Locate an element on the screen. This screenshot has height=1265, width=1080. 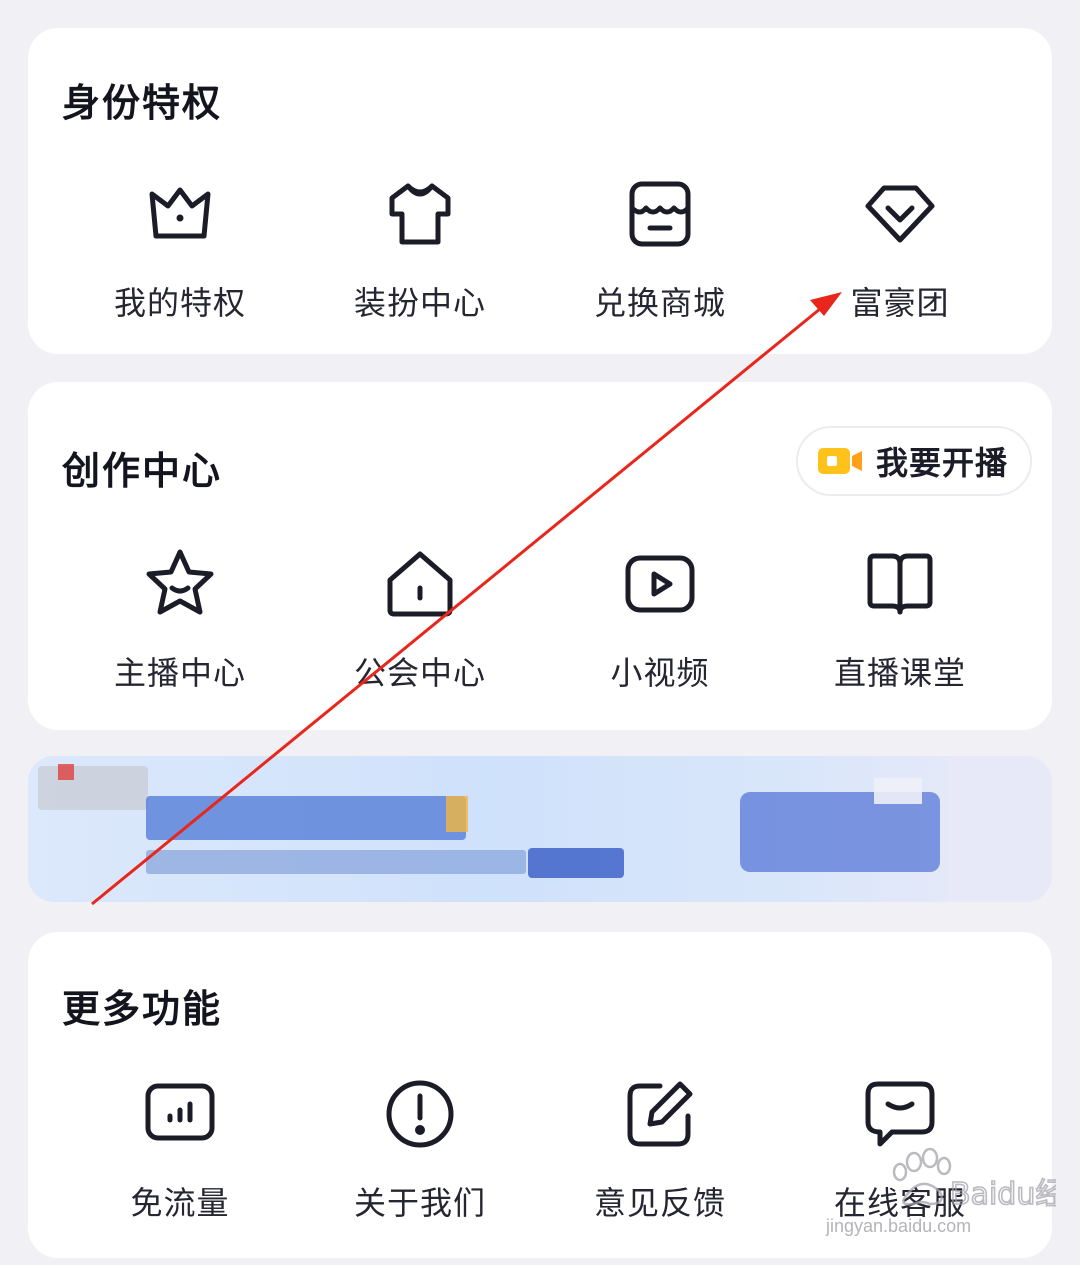
banner-blurred-edge is located at coordinates (1000, 829).